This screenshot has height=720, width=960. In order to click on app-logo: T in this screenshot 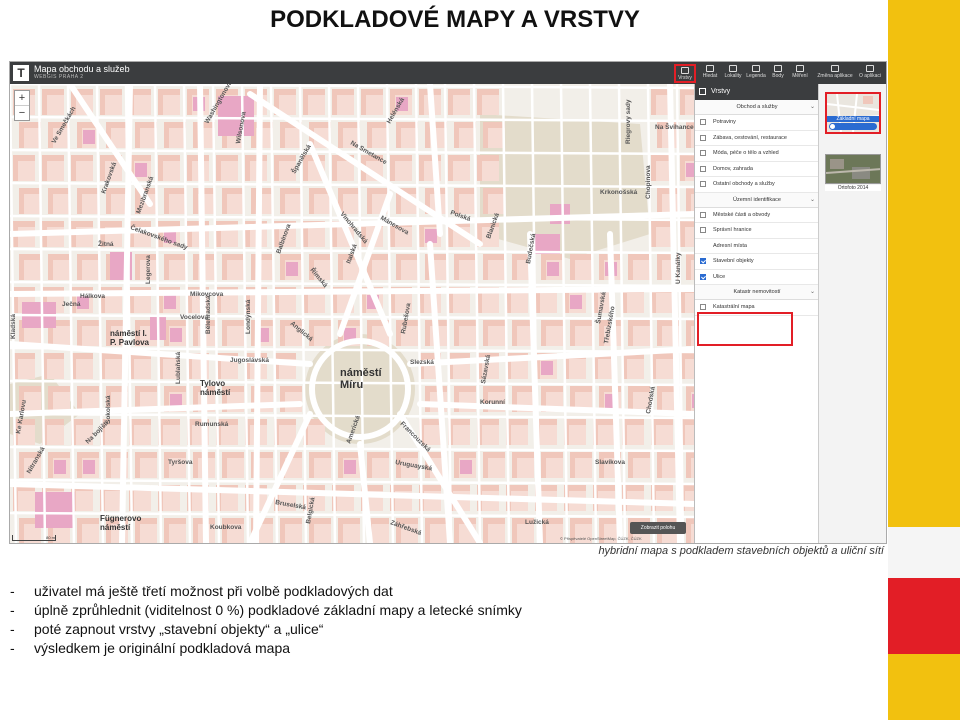, I will do `click(21, 73)`.